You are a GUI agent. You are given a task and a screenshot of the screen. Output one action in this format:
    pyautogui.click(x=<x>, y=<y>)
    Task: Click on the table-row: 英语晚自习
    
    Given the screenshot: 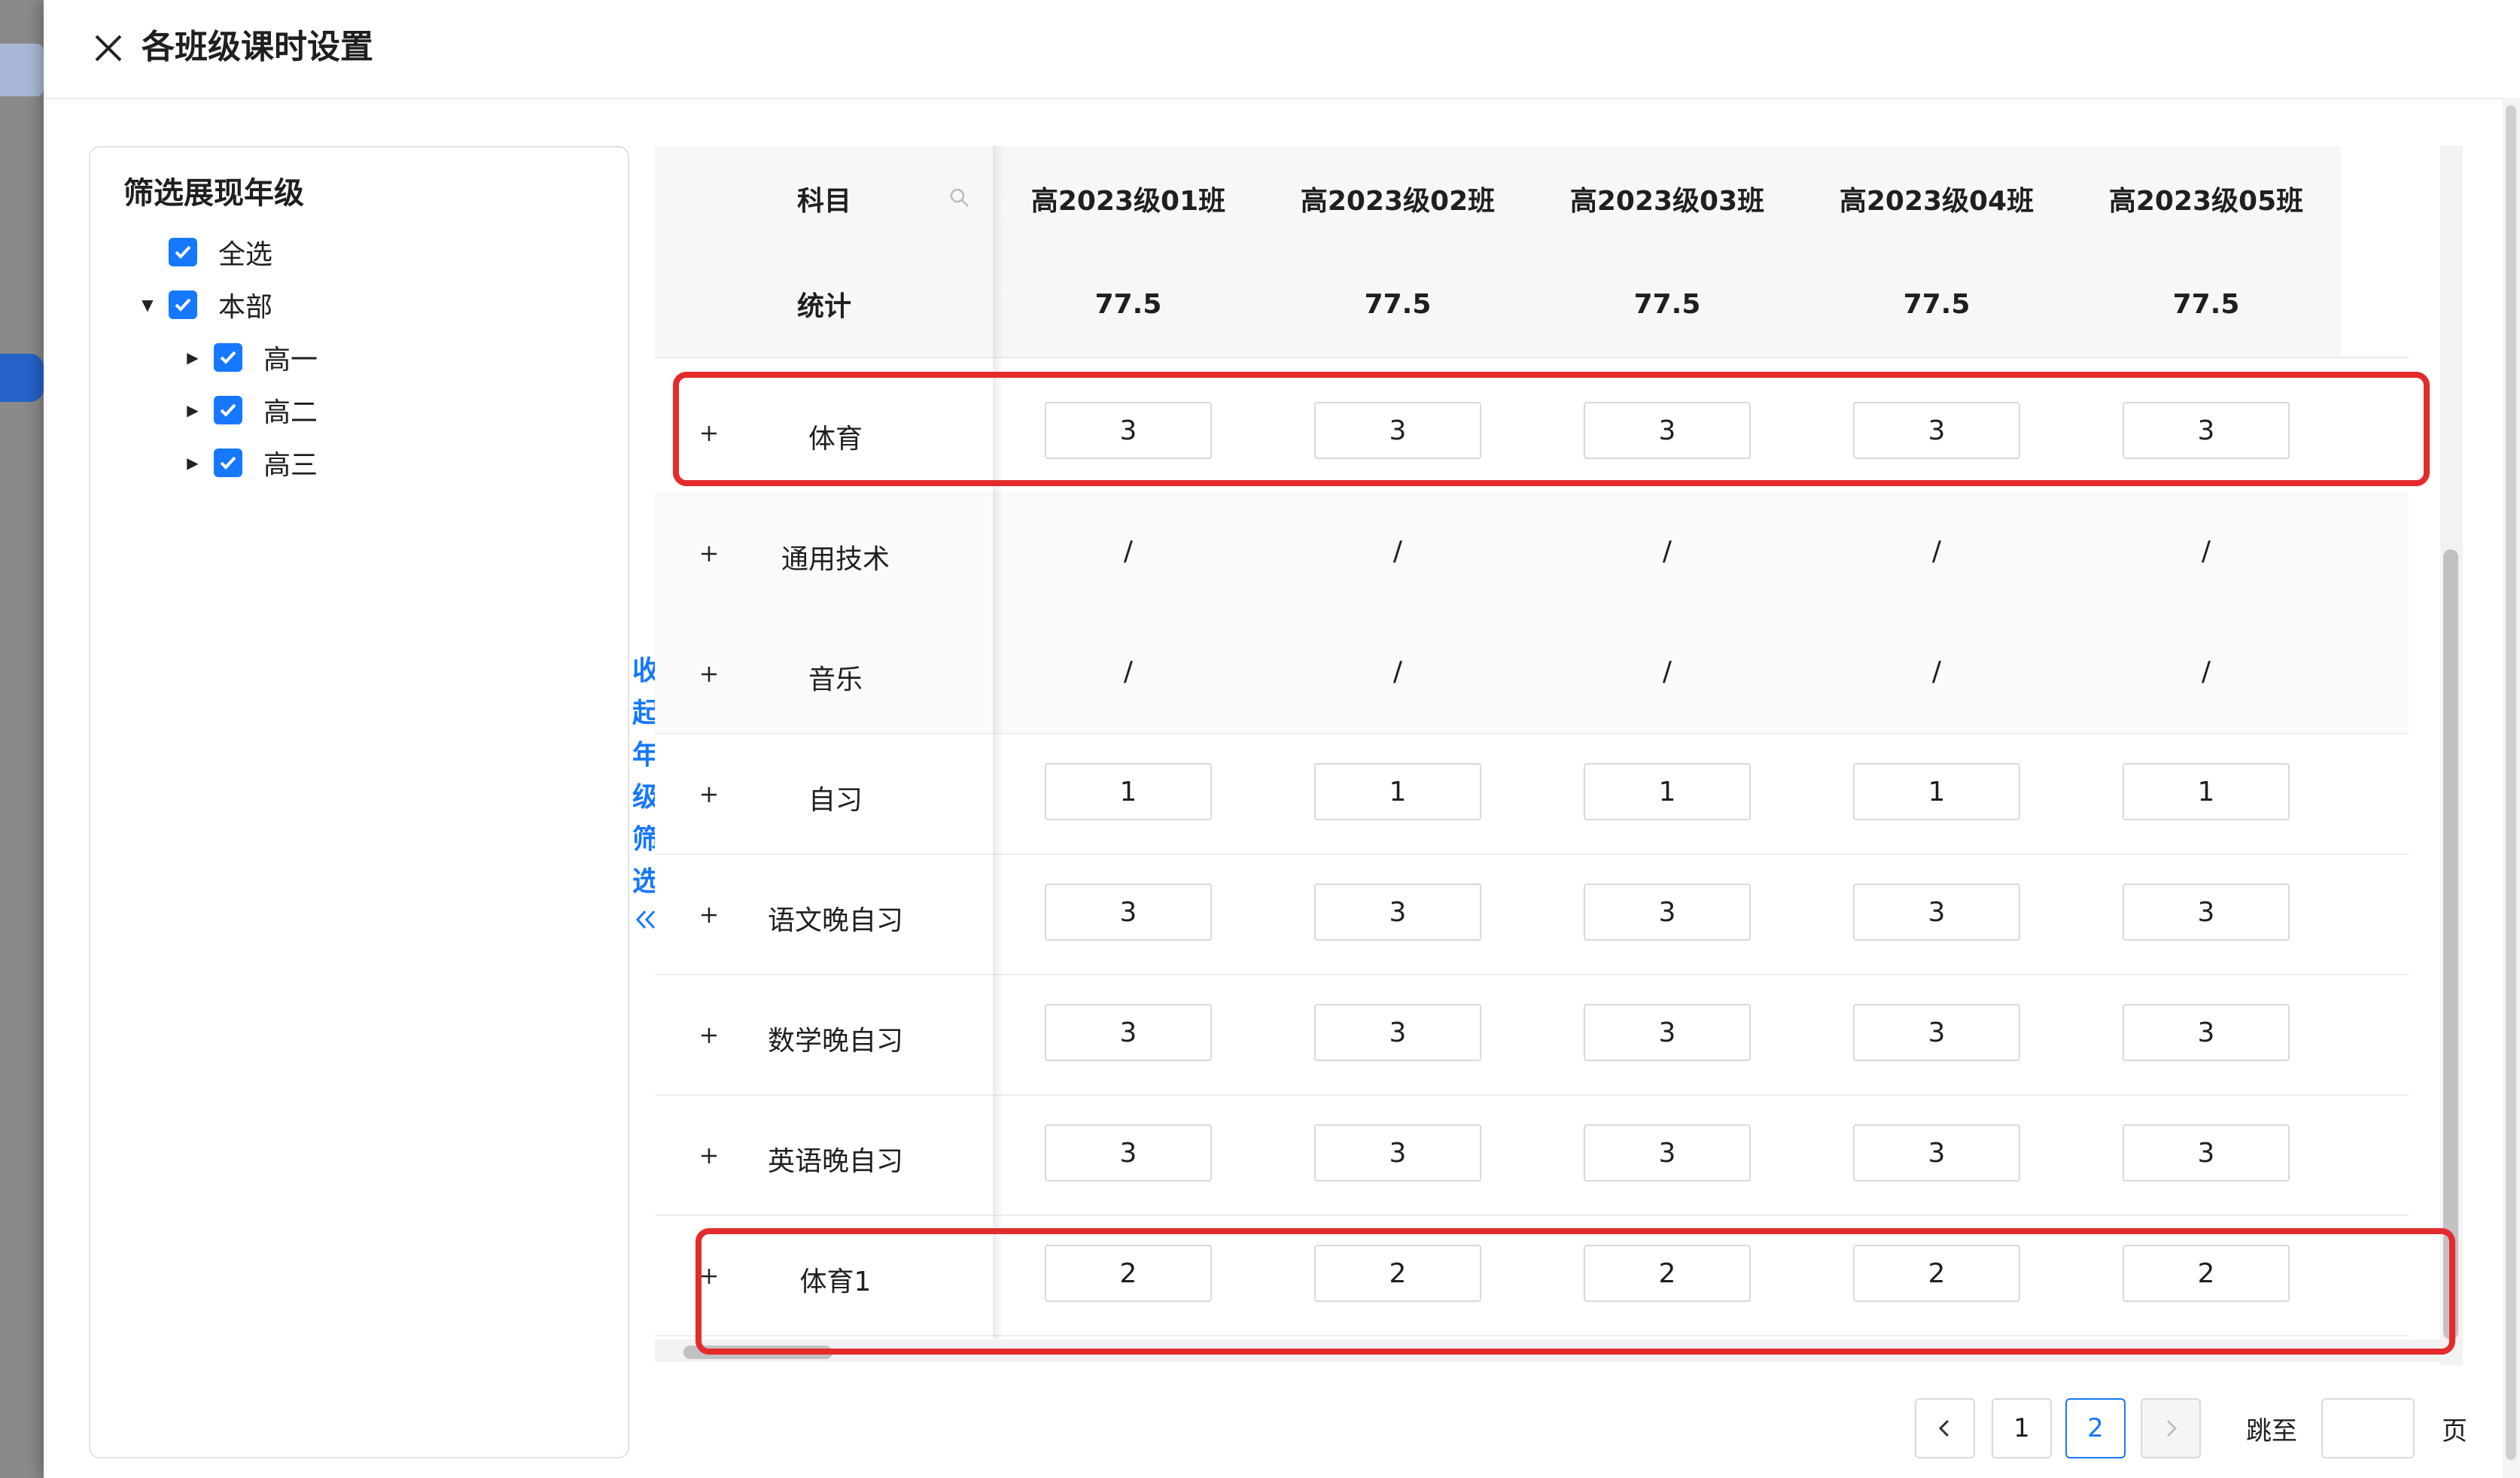 What is the action you would take?
    pyautogui.click(x=1532, y=1155)
    